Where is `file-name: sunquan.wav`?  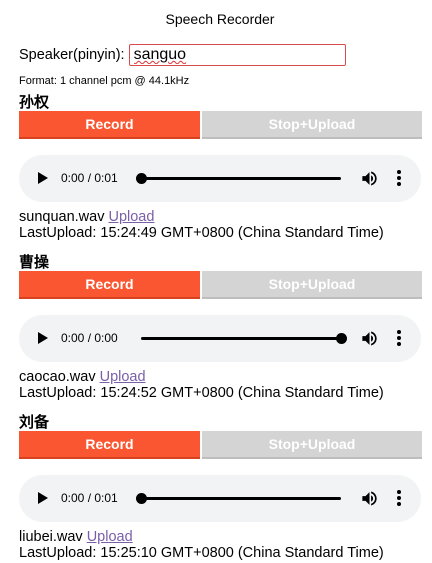 file-name: sunquan.wav is located at coordinates (62, 217).